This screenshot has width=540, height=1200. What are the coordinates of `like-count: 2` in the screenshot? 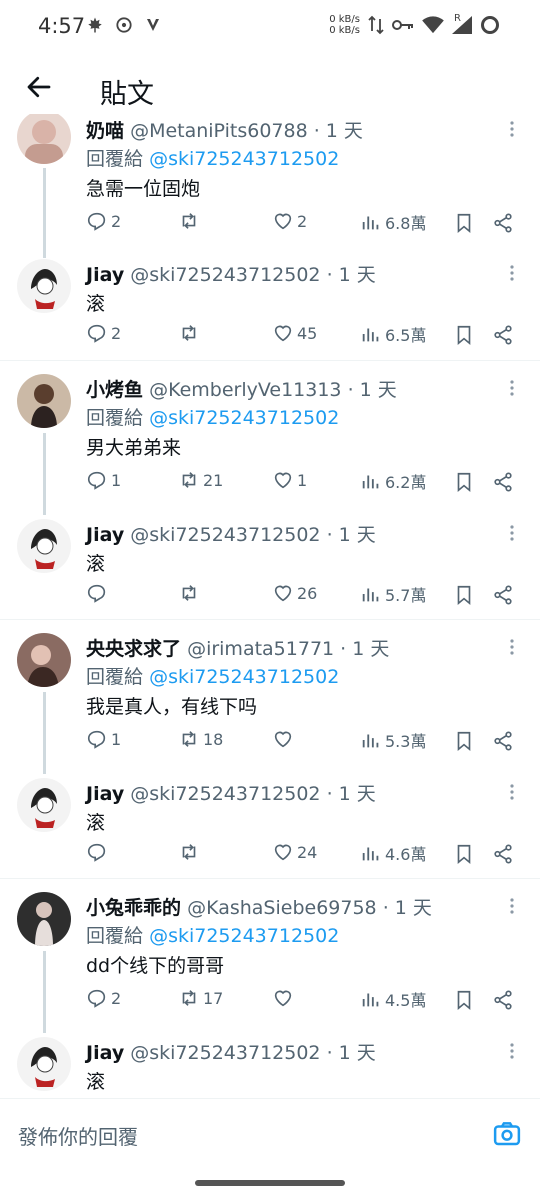 It's located at (302, 221).